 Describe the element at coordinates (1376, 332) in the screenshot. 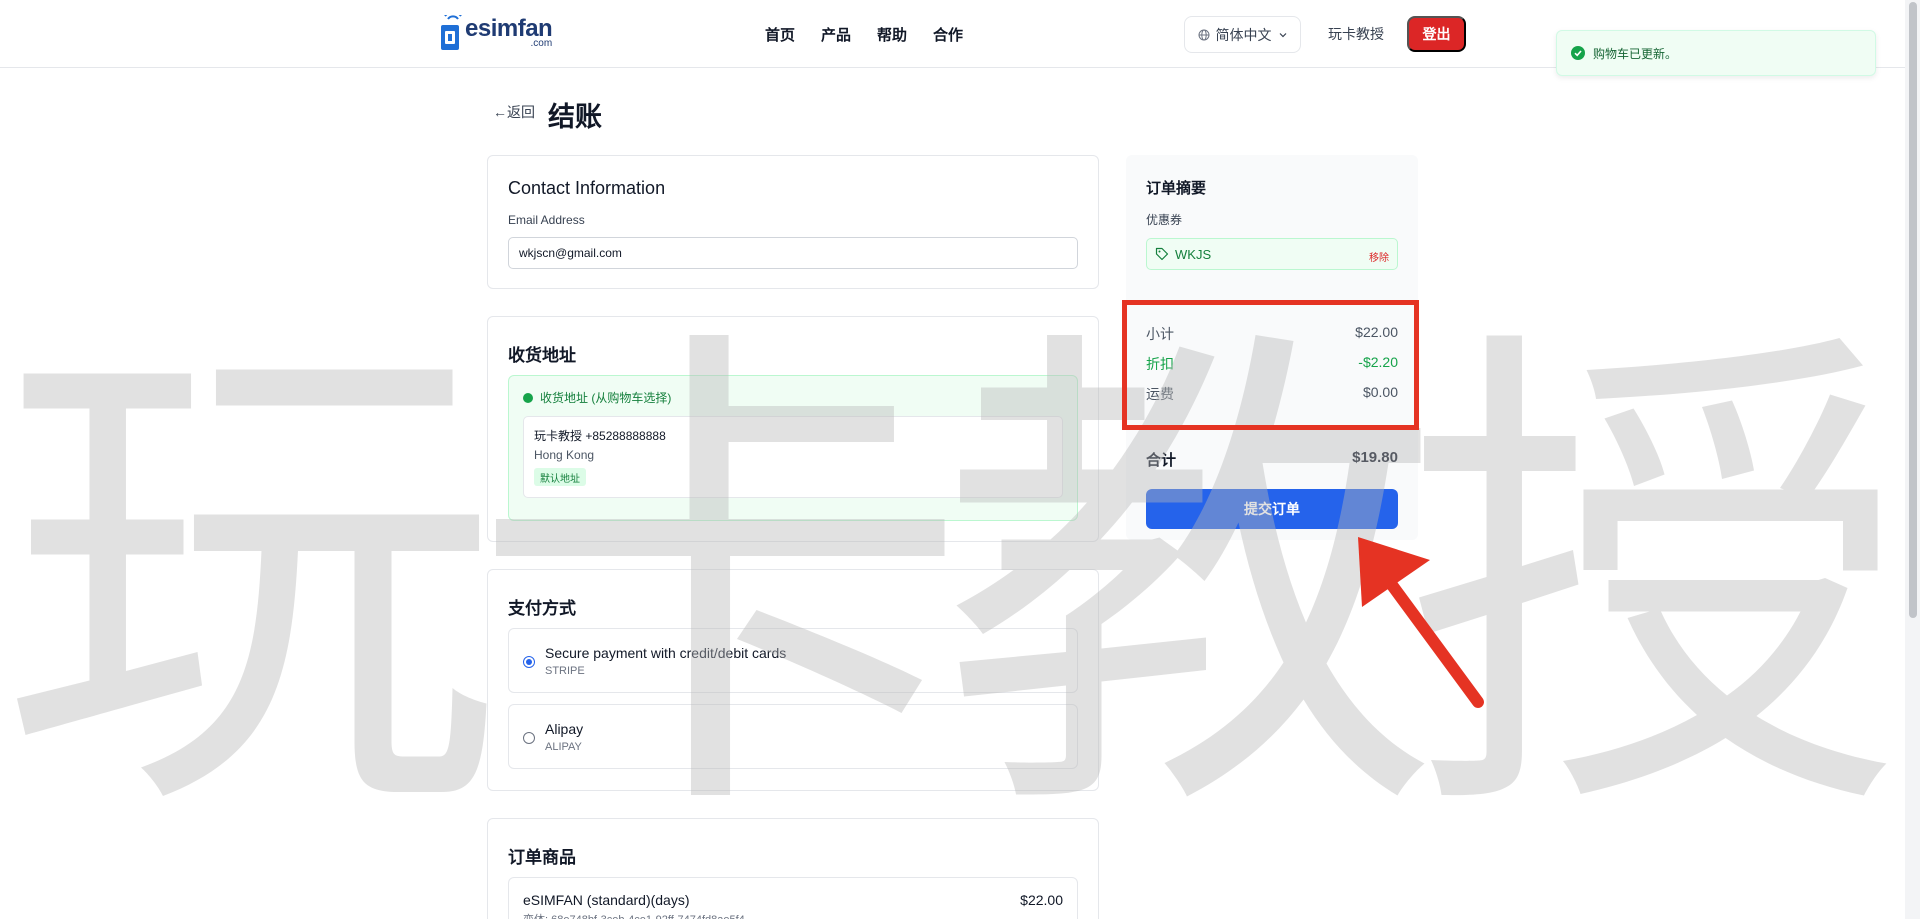

I see `subtotal-value: $22.00` at that location.